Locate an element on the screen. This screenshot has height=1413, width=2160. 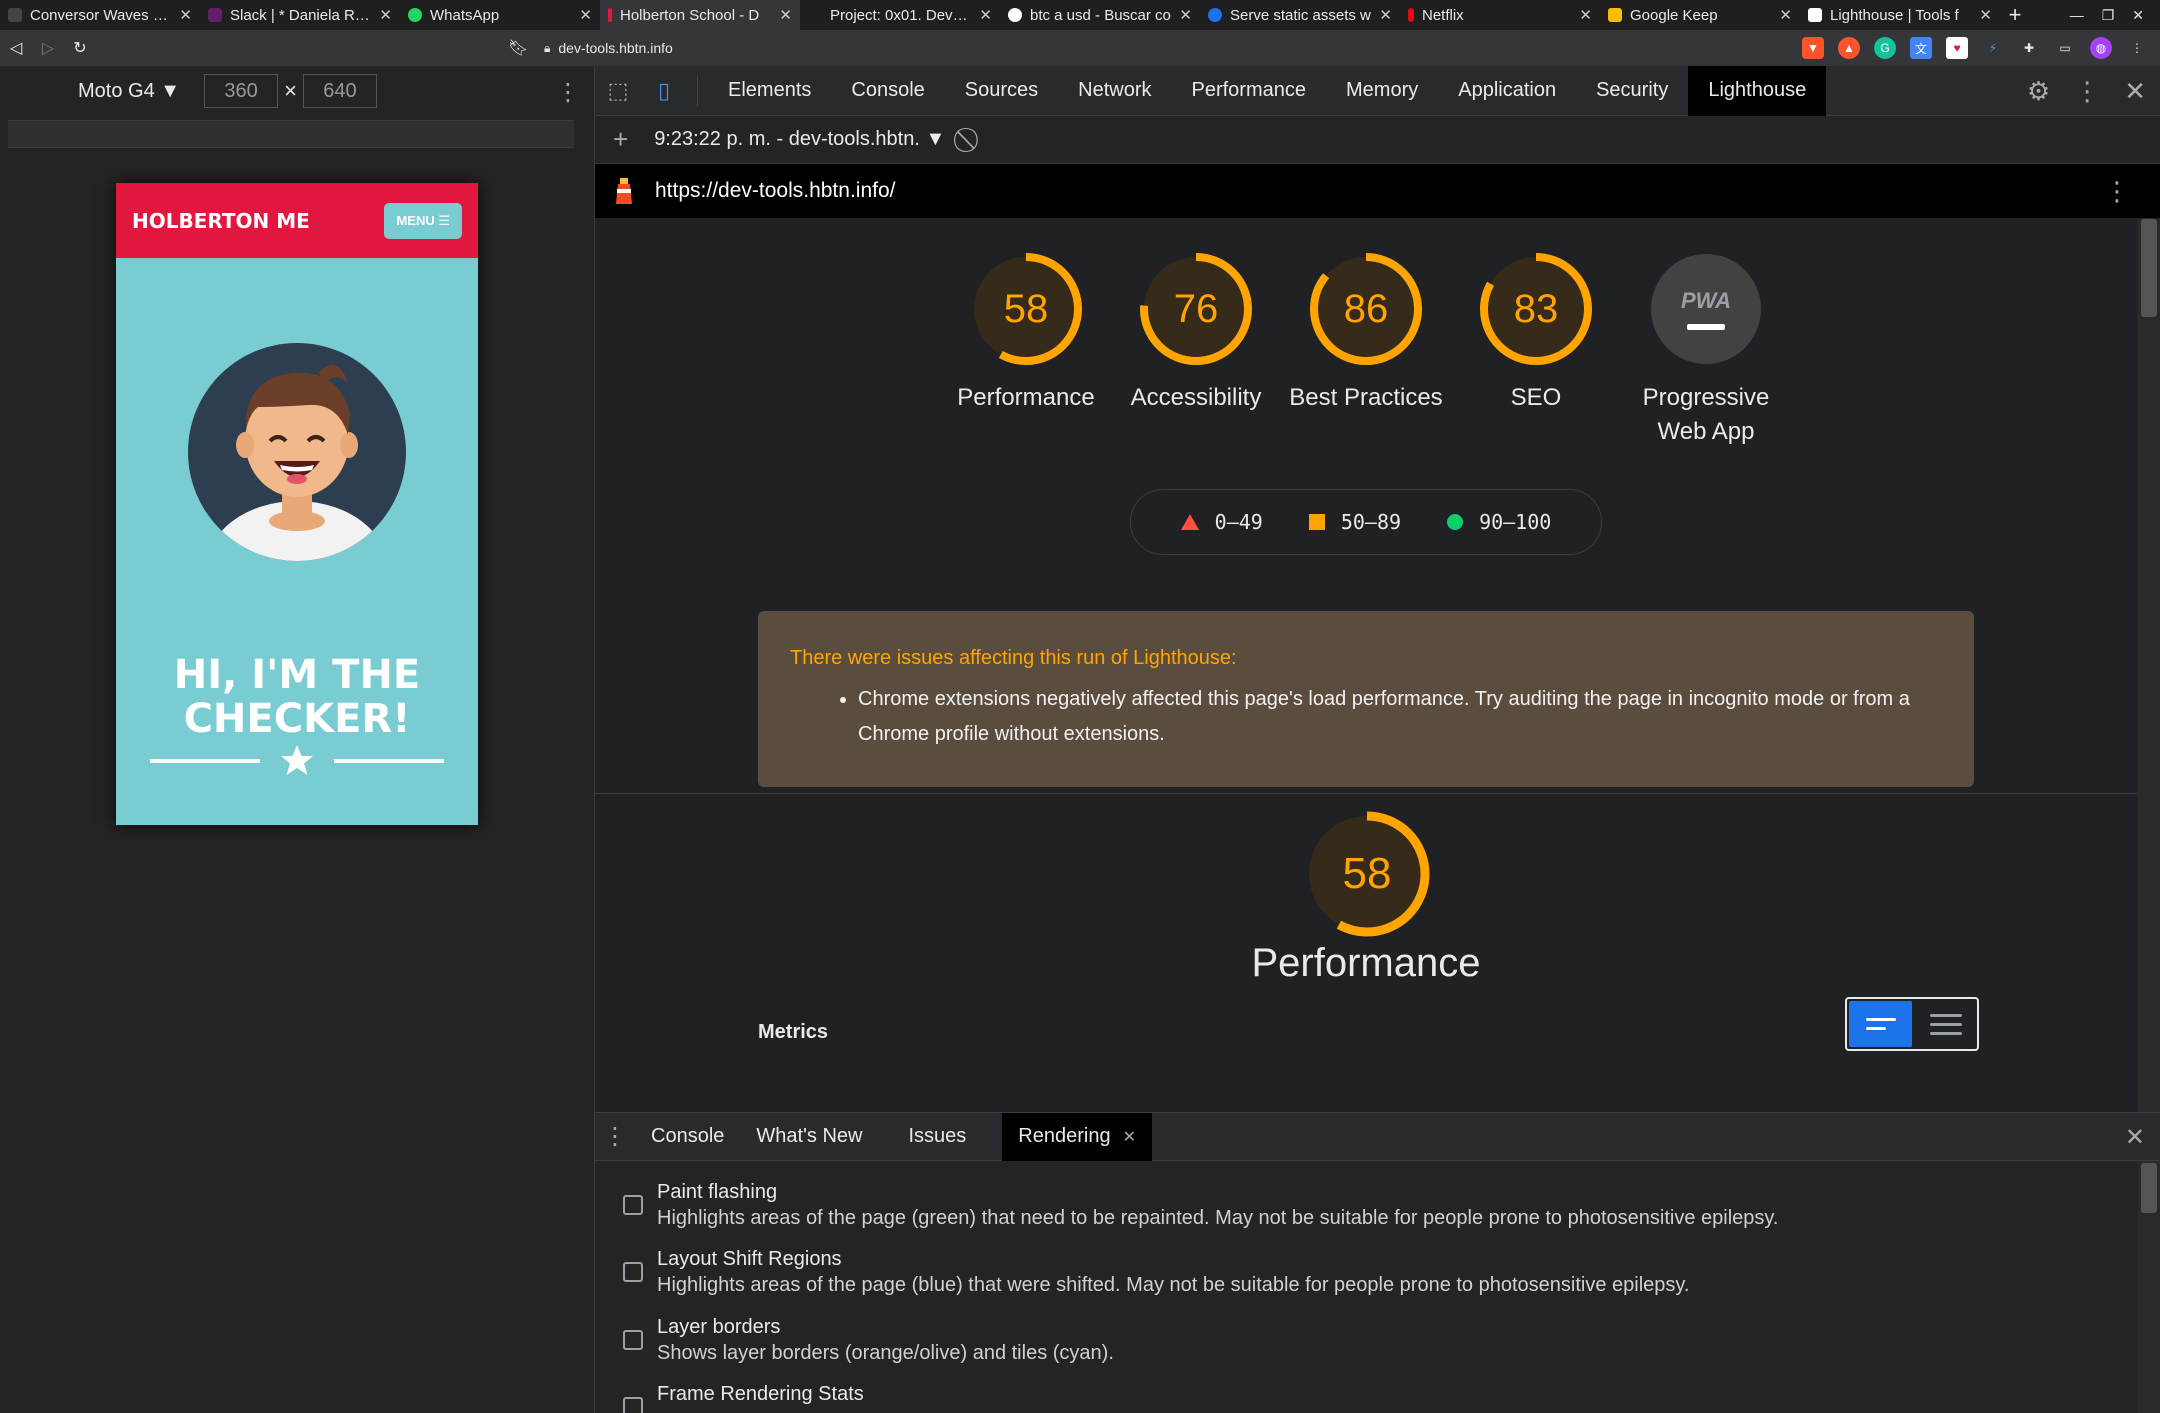
report-menu-icon: ⋮ is located at coordinates (2117, 191).